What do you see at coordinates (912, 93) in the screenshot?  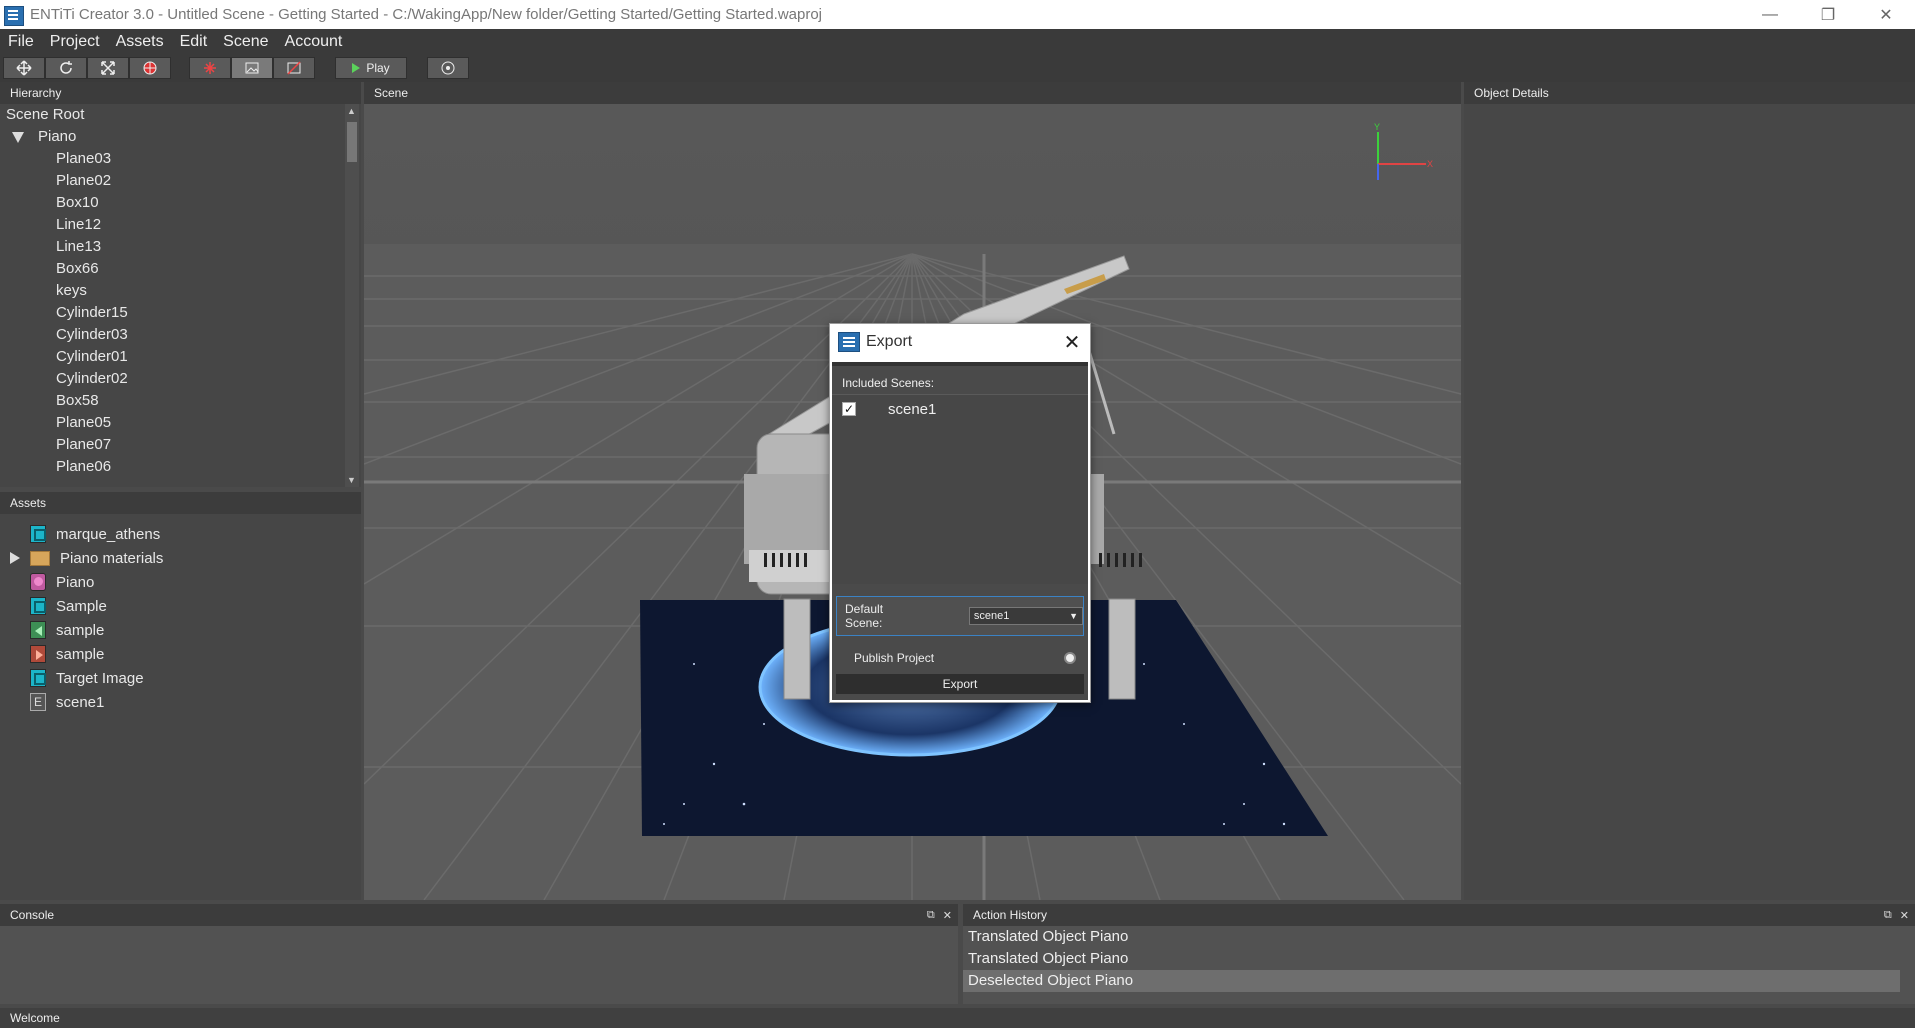 I see `scene-header: Scene` at bounding box center [912, 93].